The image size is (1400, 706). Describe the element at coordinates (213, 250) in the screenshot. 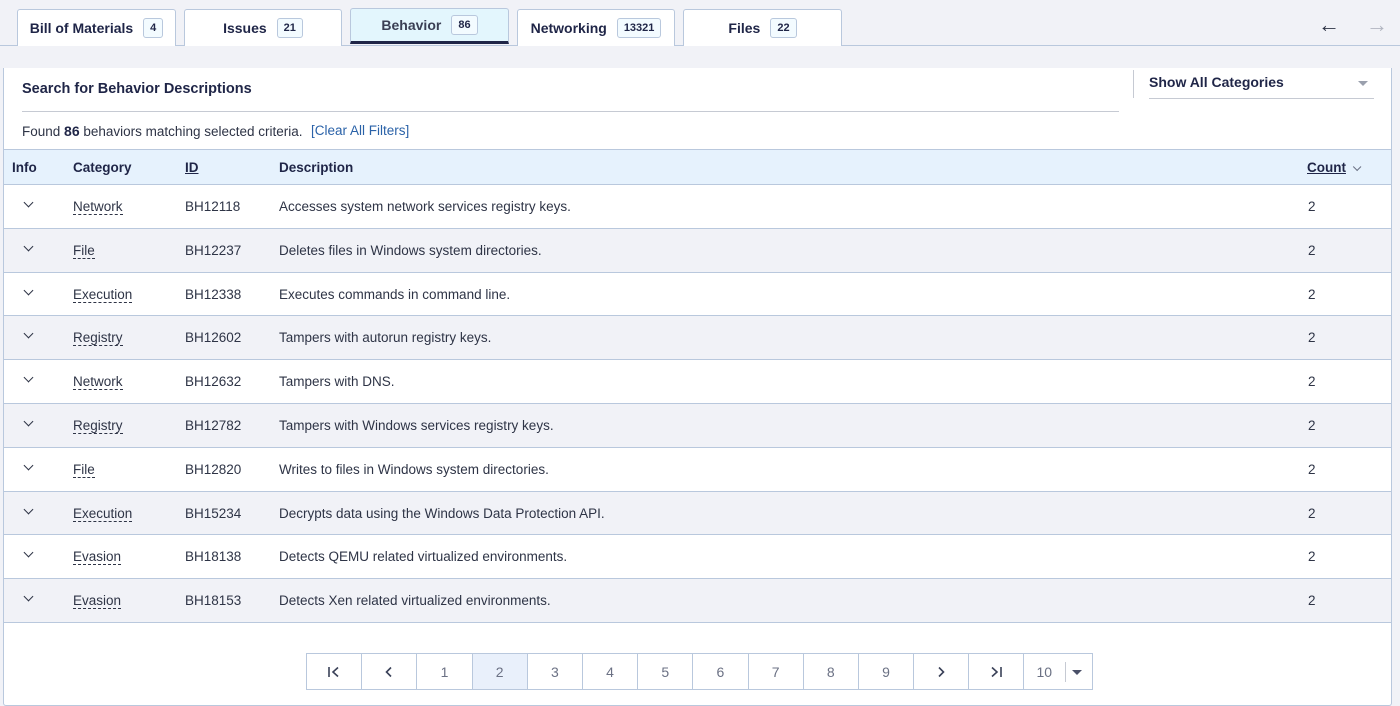

I see `behavior-id: BH12237` at that location.